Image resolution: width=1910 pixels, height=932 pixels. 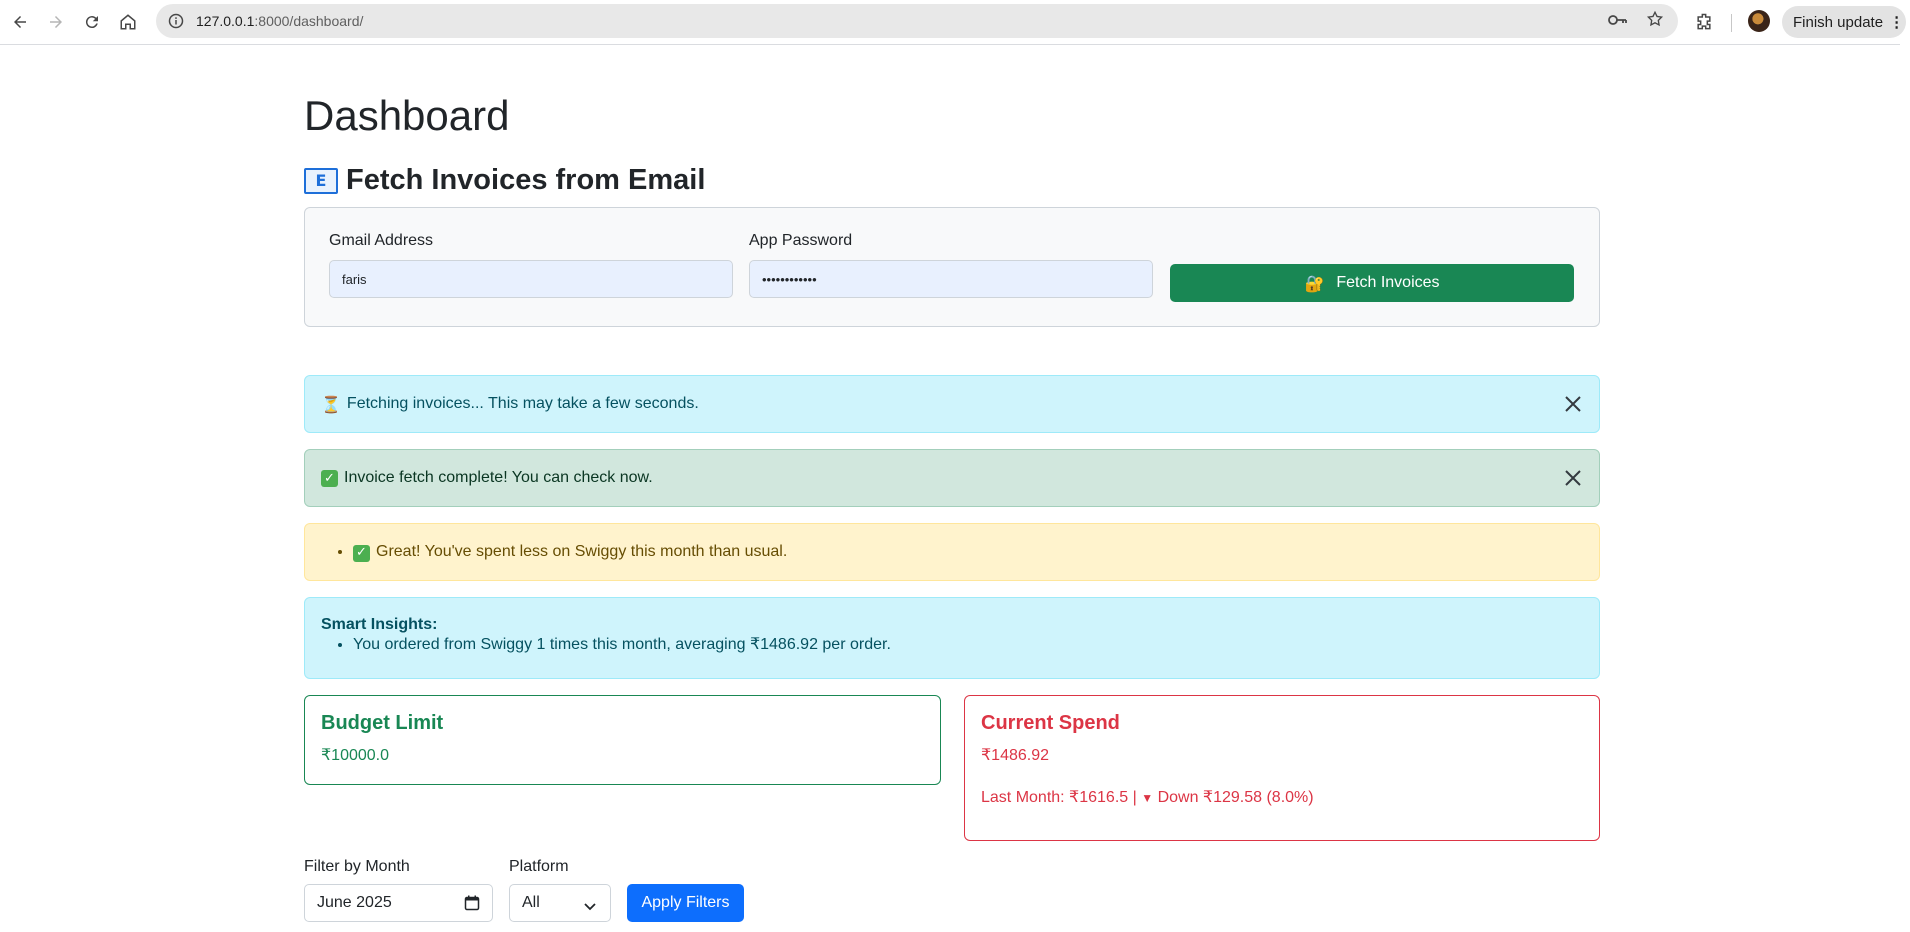 I want to click on address-bar: 127.0.0.1:8000/dashboard/, so click(x=917, y=21).